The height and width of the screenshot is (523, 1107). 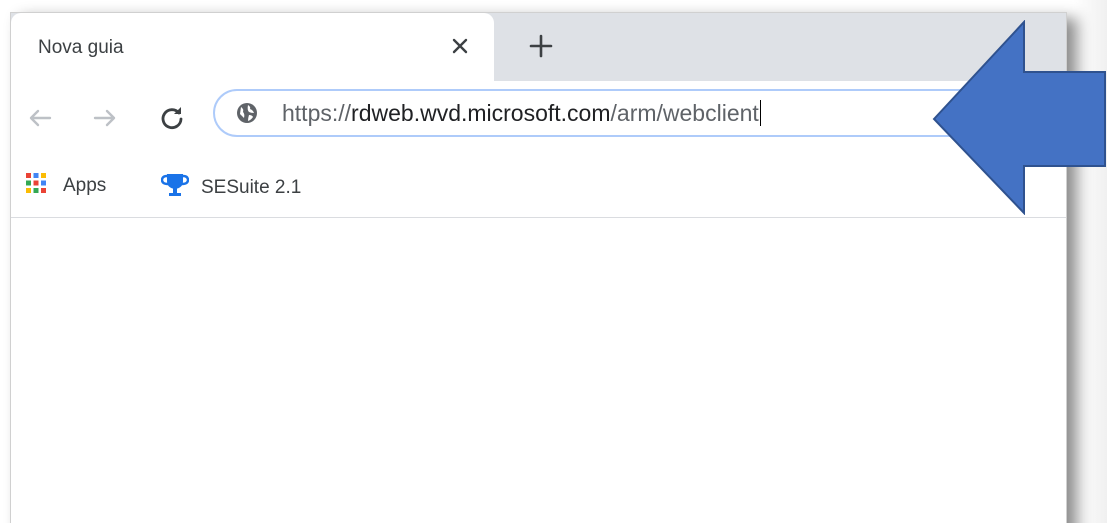 What do you see at coordinates (684, 113) in the screenshot?
I see `url-path: /arm/webclient` at bounding box center [684, 113].